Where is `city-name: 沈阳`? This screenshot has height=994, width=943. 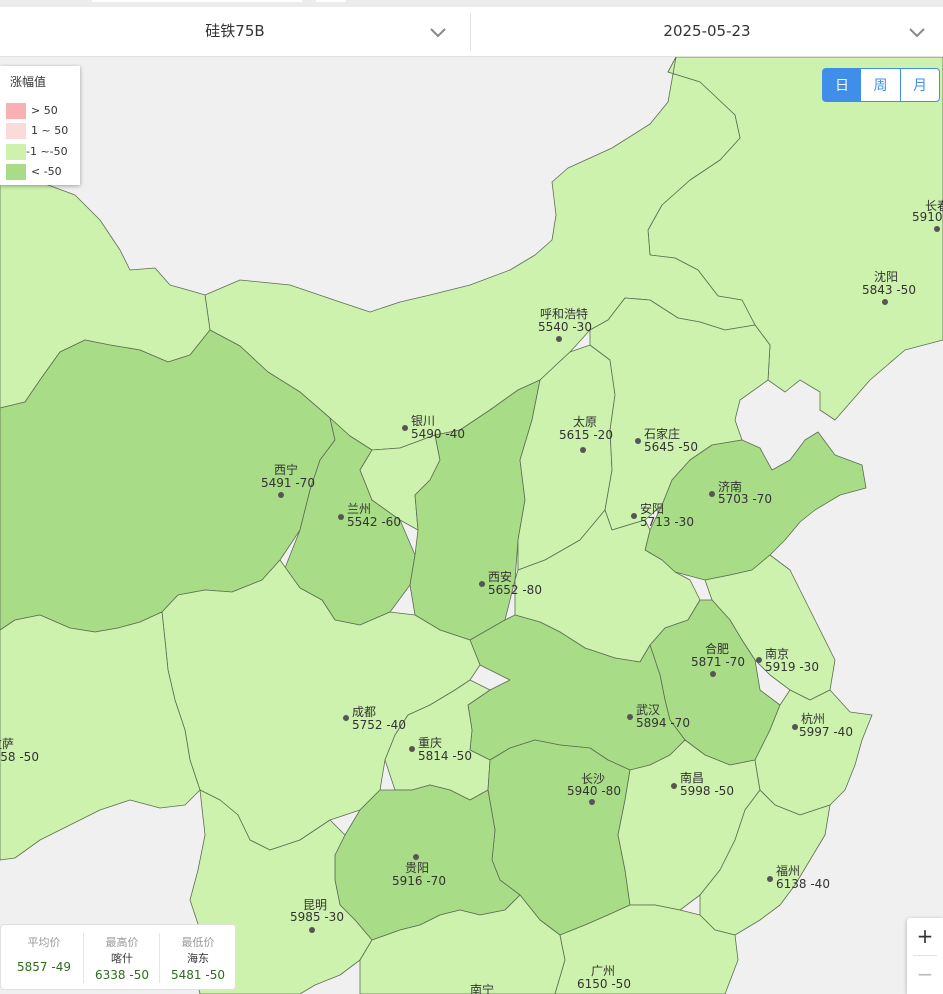
city-name: 沈阳 is located at coordinates (886, 276).